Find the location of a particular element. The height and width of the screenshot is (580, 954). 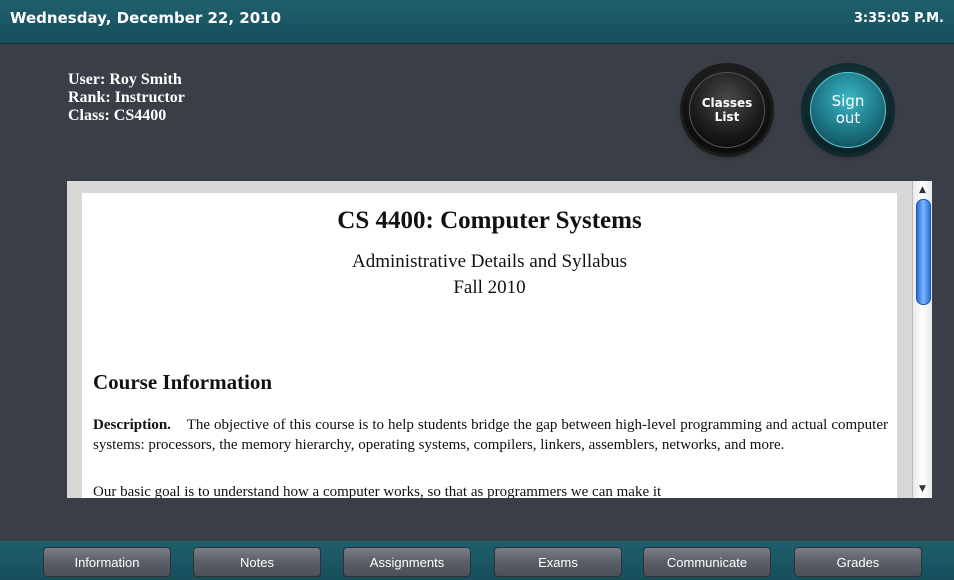

description-label: Description. is located at coordinates (132, 425).